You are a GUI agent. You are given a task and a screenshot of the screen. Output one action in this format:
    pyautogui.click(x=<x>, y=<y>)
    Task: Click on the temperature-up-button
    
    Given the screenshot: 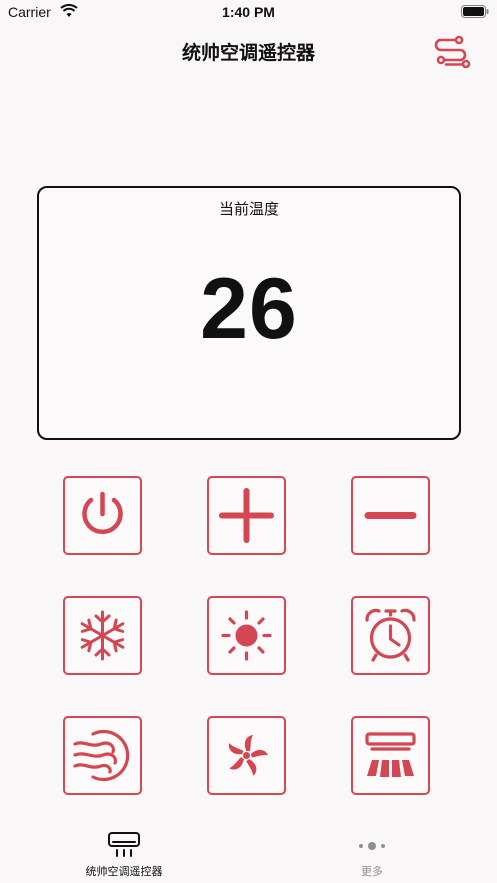 What is the action you would take?
    pyautogui.click(x=246, y=515)
    